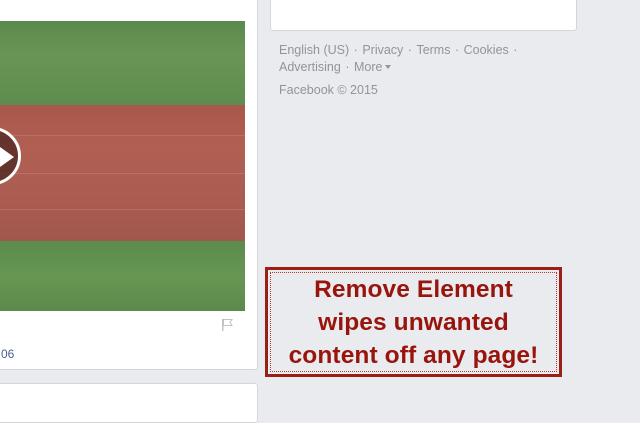  I want to click on footer-link-advertising: Advertising, so click(310, 67).